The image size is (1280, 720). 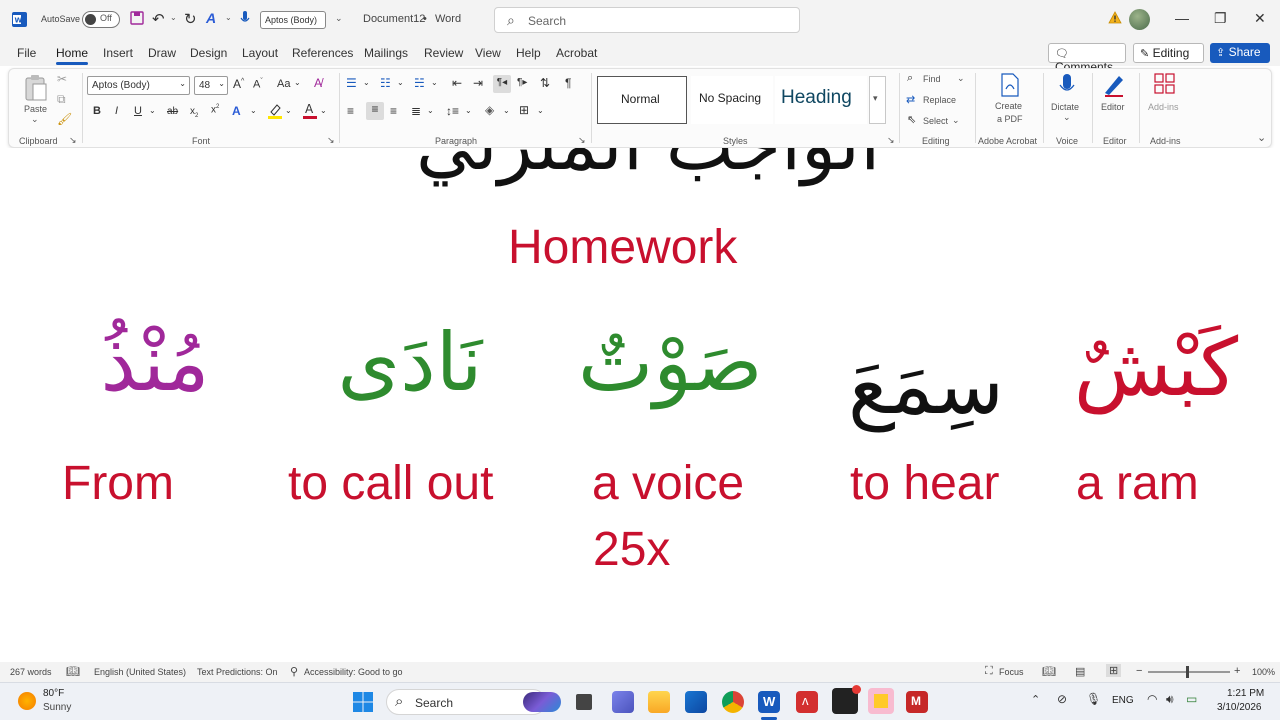 I want to click on undo-dropdown-icon: ⌄, so click(x=173, y=17).